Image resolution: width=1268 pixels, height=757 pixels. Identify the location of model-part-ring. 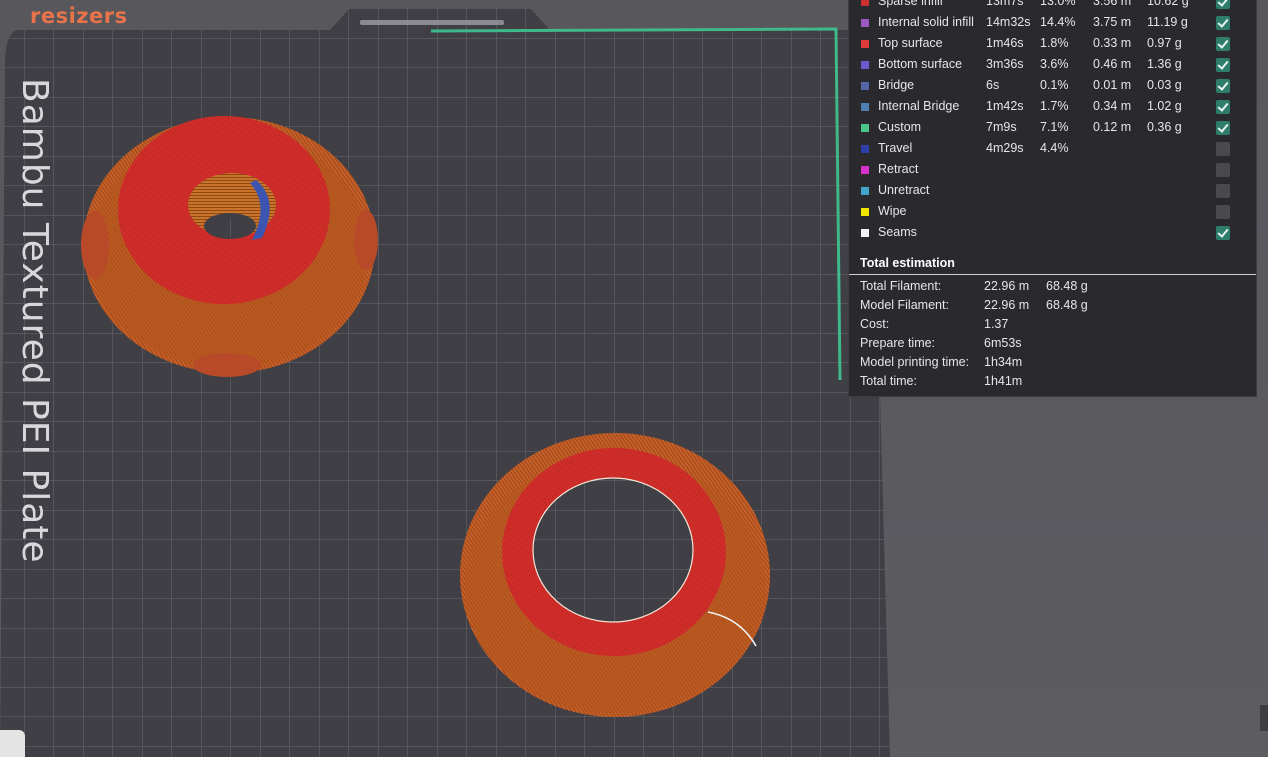
(615, 575).